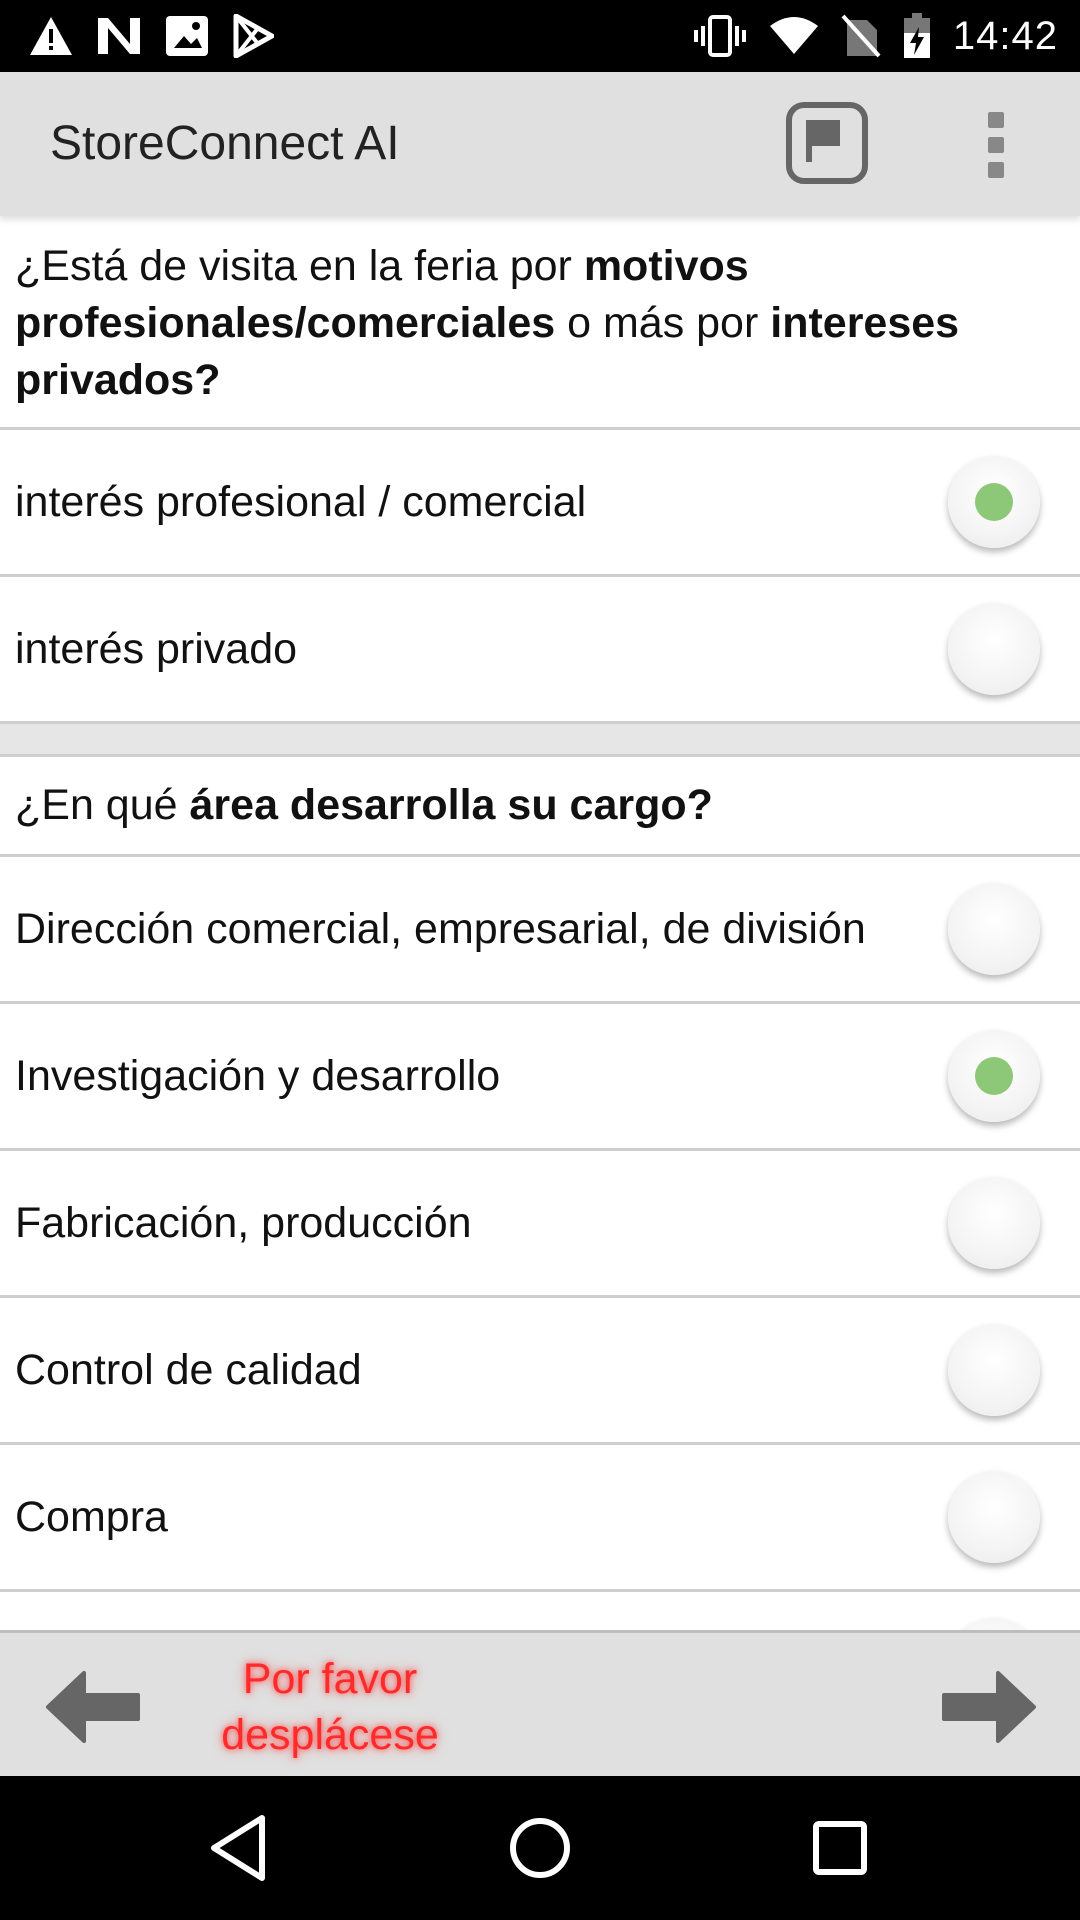 The width and height of the screenshot is (1080, 1920). I want to click on bottom-navigation: Por favor desplácese, so click(540, 1704).